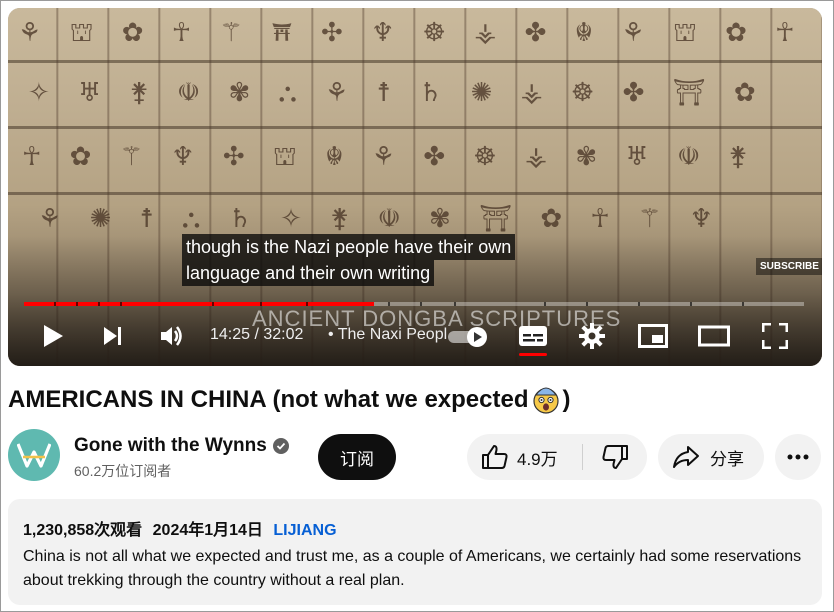 The image size is (834, 612). I want to click on volume-button, so click(172, 336).